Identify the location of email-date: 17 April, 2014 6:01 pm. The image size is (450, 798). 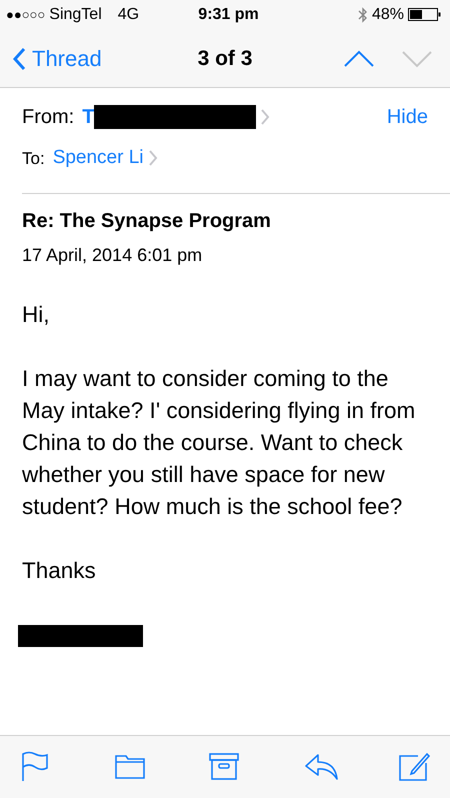
(113, 255).